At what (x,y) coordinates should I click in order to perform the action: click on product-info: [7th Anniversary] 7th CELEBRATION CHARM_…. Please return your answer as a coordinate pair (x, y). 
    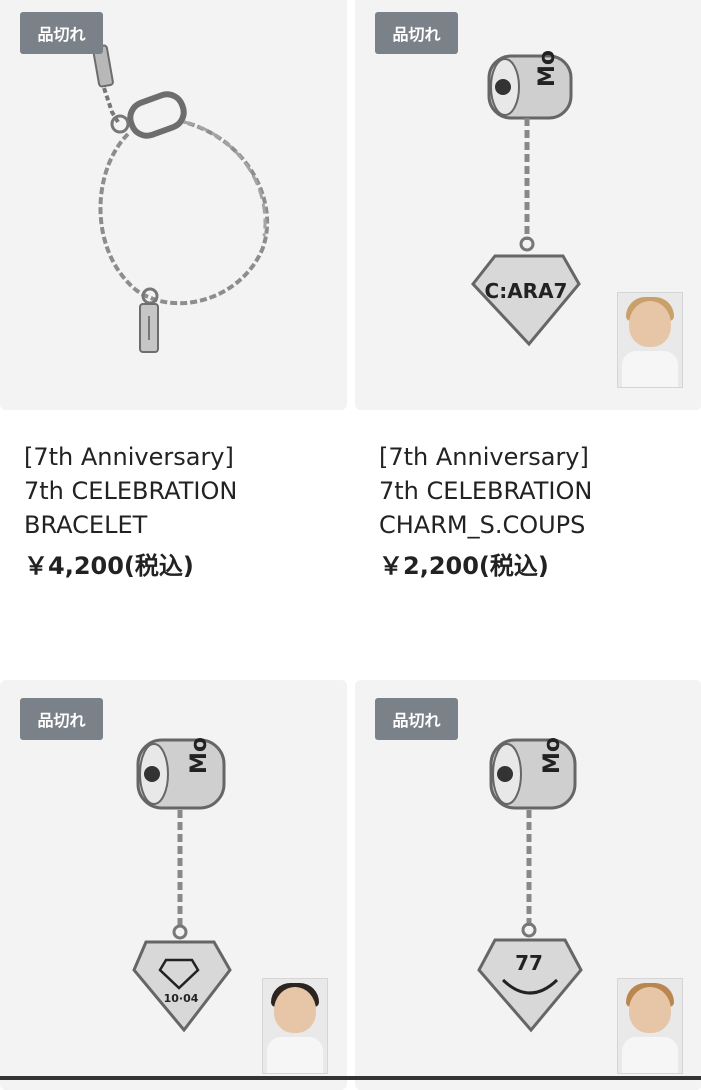
    Looking at the image, I should click on (528, 495).